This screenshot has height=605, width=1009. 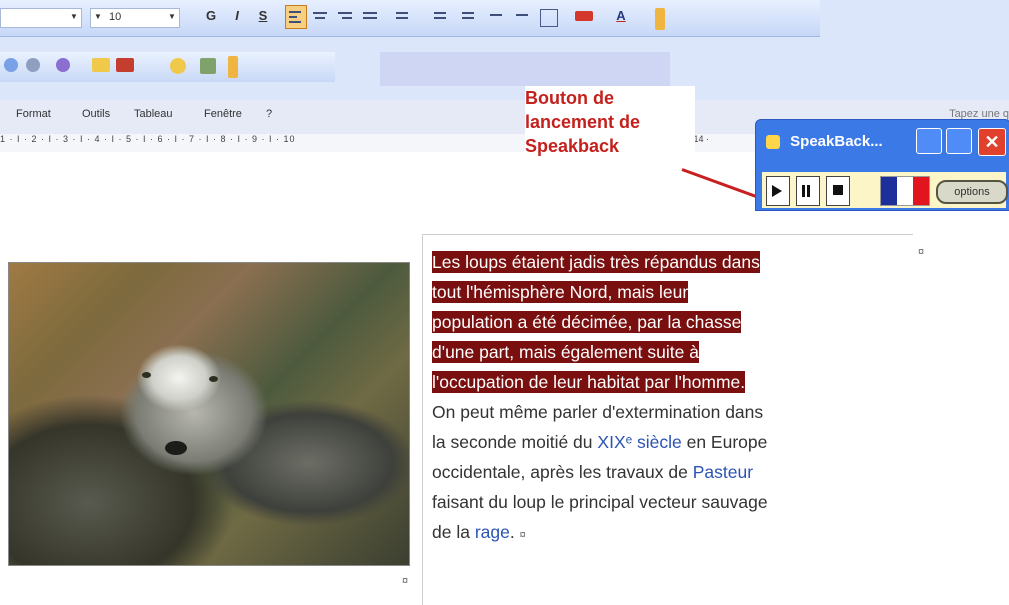 I want to click on speakback-window: SpeakBack... ✕ options, so click(x=882, y=165).